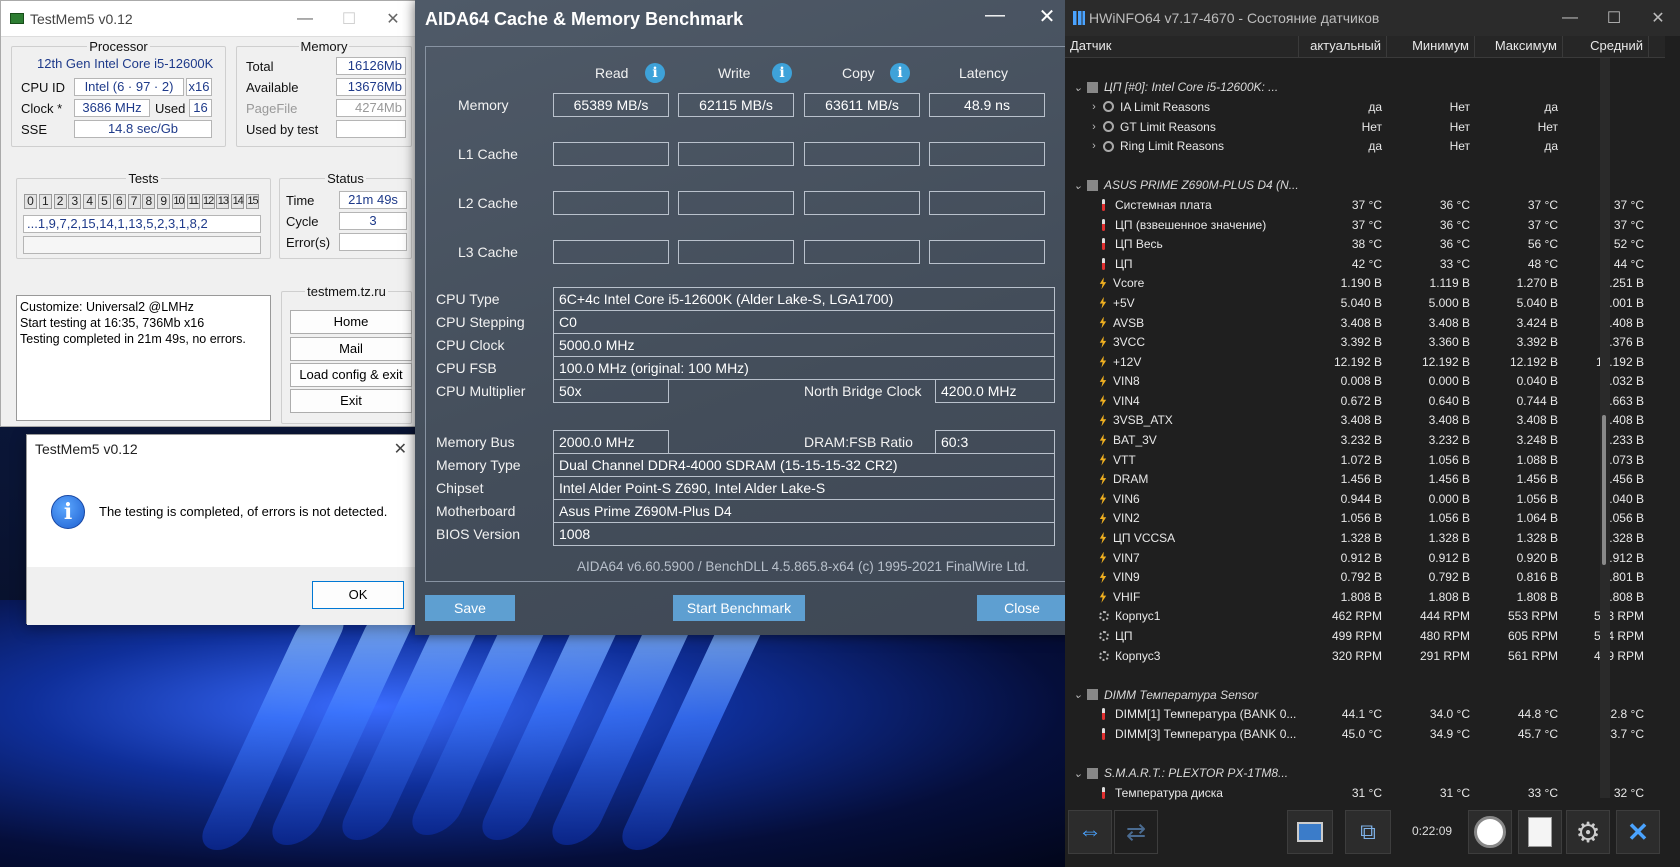 The height and width of the screenshot is (867, 1680). Describe the element at coordinates (1490, 832) in the screenshot. I see `clock-button` at that location.